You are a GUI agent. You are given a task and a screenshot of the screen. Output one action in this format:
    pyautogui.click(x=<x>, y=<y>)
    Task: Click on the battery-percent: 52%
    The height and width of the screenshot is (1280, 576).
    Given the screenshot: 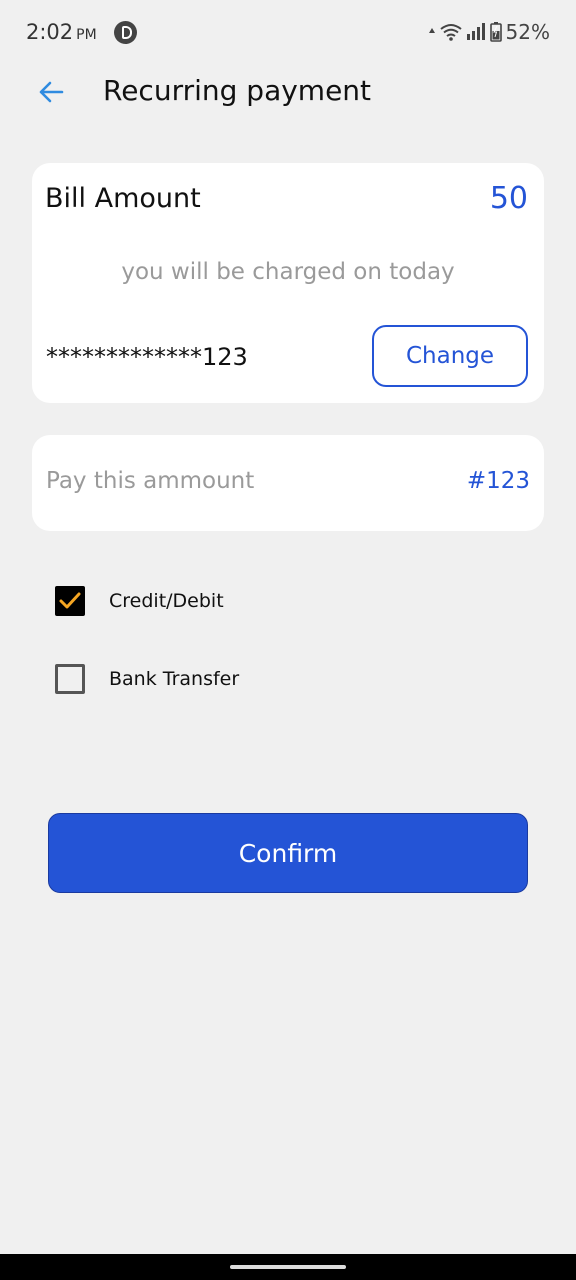 What is the action you would take?
    pyautogui.click(x=527, y=32)
    